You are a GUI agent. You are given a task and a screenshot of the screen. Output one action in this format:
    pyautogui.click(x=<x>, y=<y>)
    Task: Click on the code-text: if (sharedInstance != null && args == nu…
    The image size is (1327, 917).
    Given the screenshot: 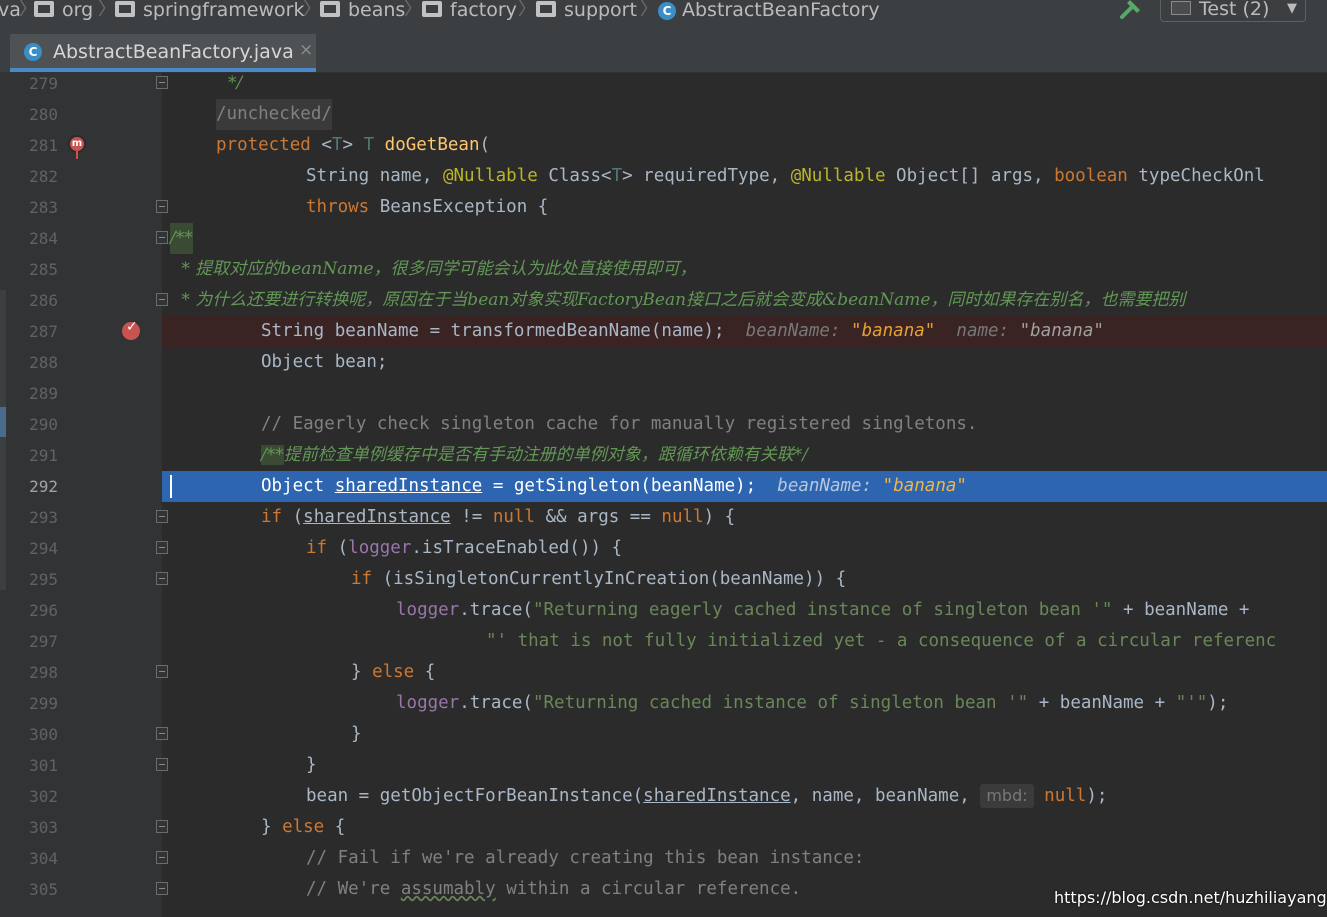 What is the action you would take?
    pyautogui.click(x=498, y=517)
    